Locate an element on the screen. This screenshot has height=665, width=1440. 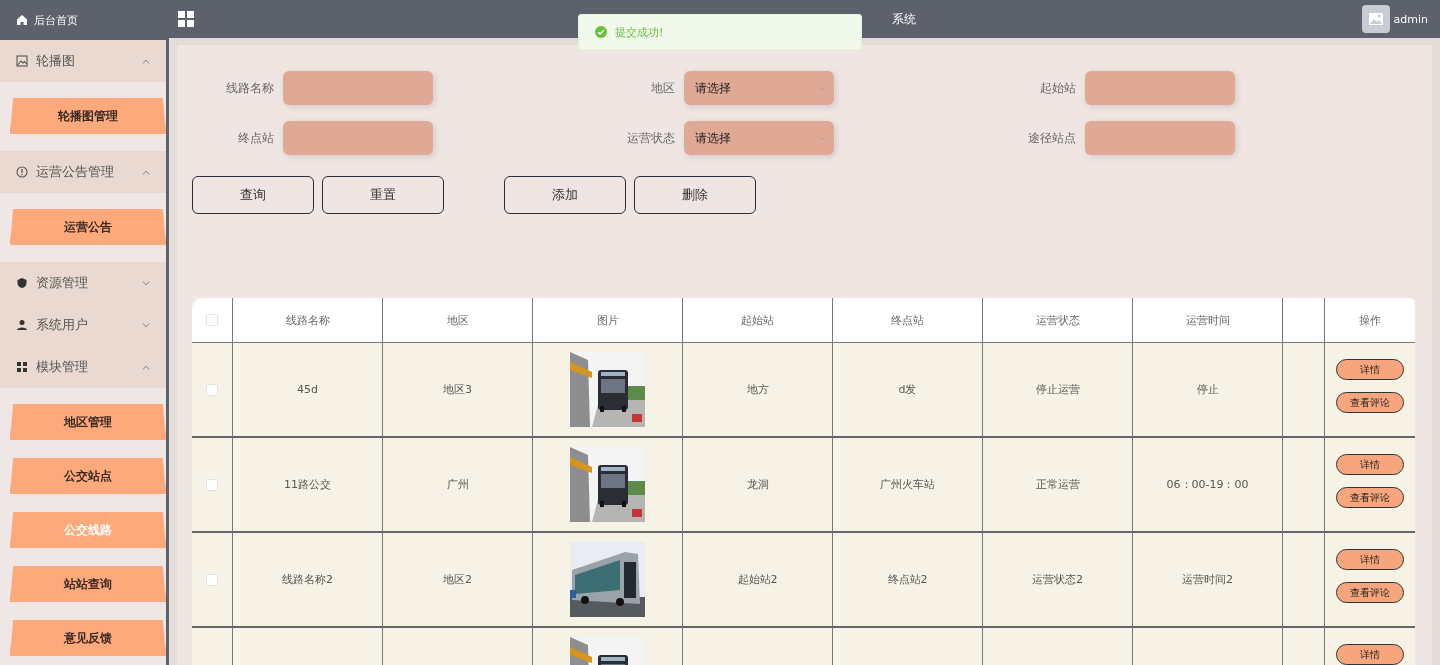
table-cell: 11路公交 is located at coordinates (308, 485).